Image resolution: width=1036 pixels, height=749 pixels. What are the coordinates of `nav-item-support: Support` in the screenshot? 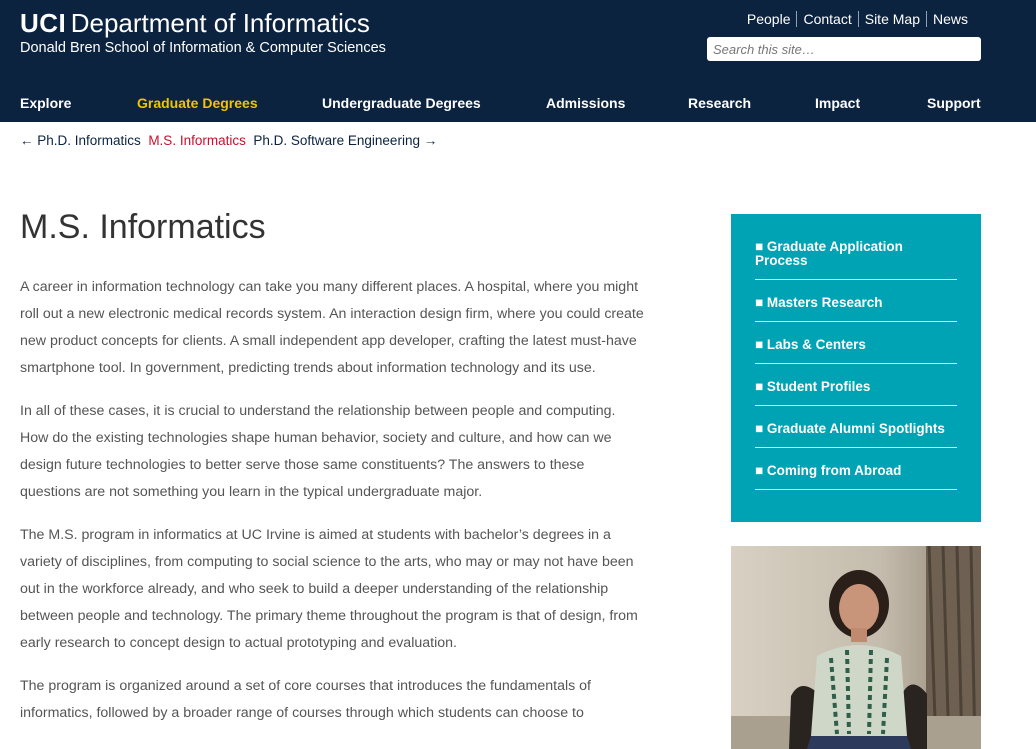 It's located at (954, 103).